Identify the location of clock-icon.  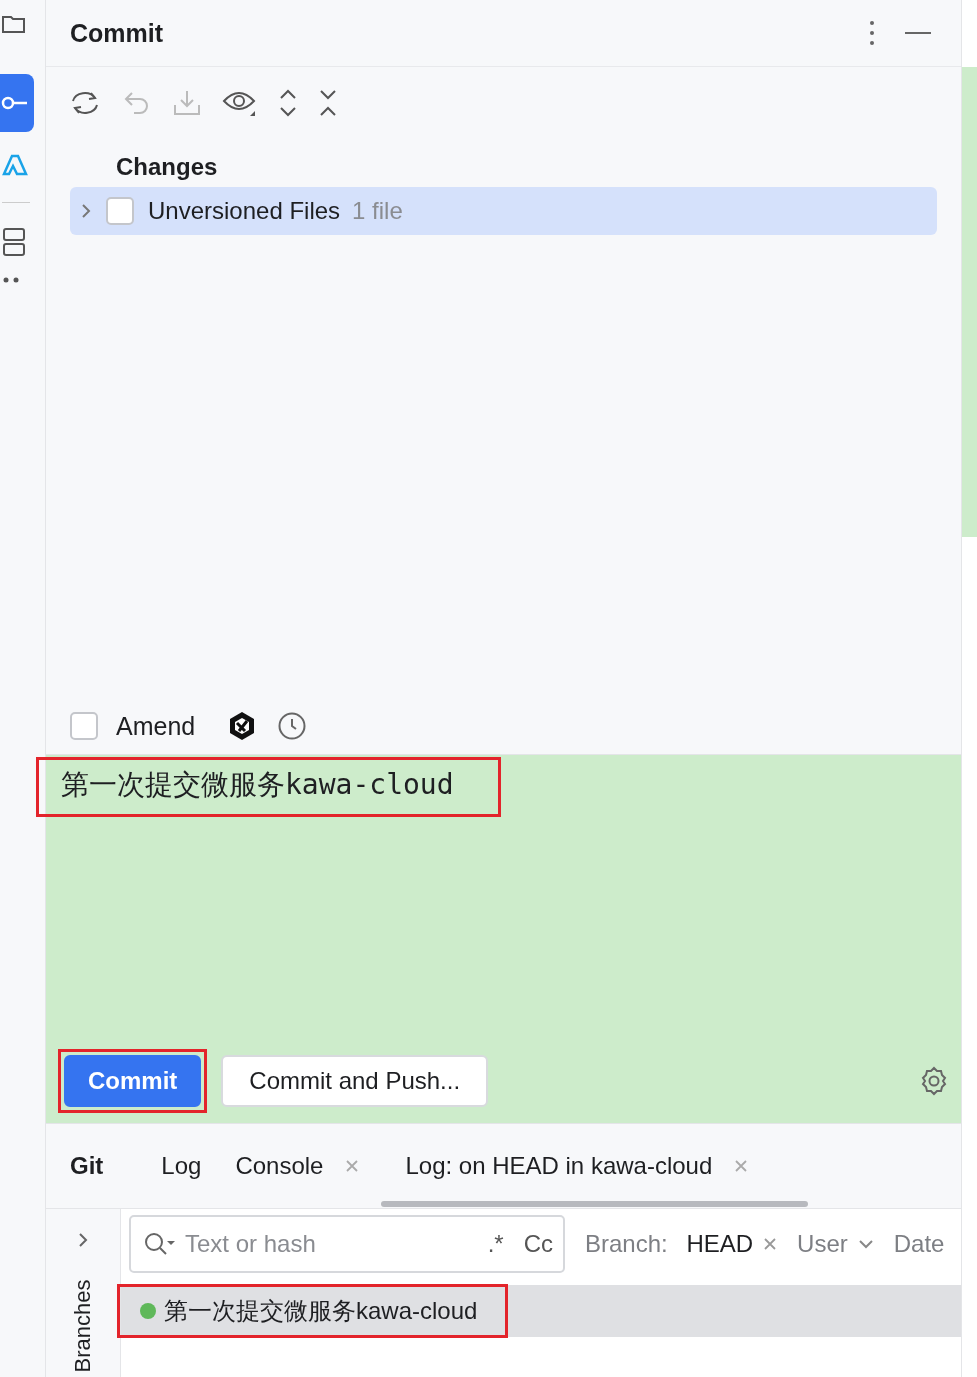
(292, 726).